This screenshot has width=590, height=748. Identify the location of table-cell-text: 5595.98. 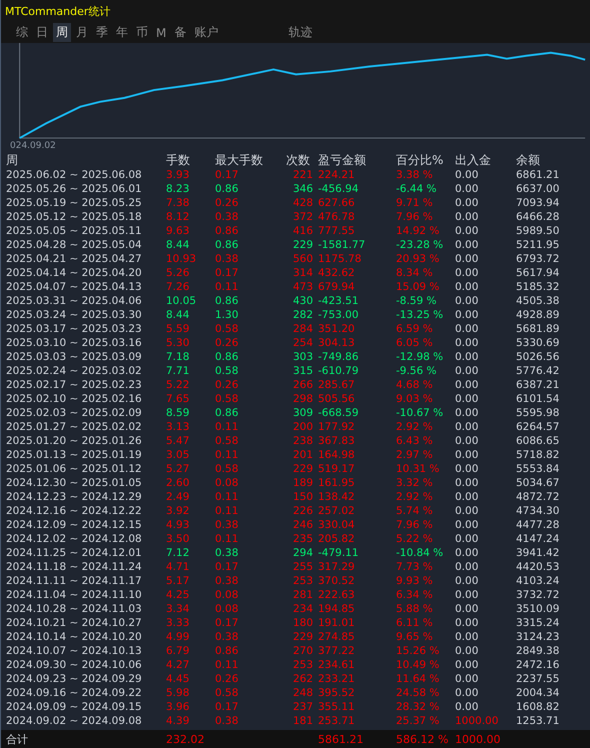
(538, 413).